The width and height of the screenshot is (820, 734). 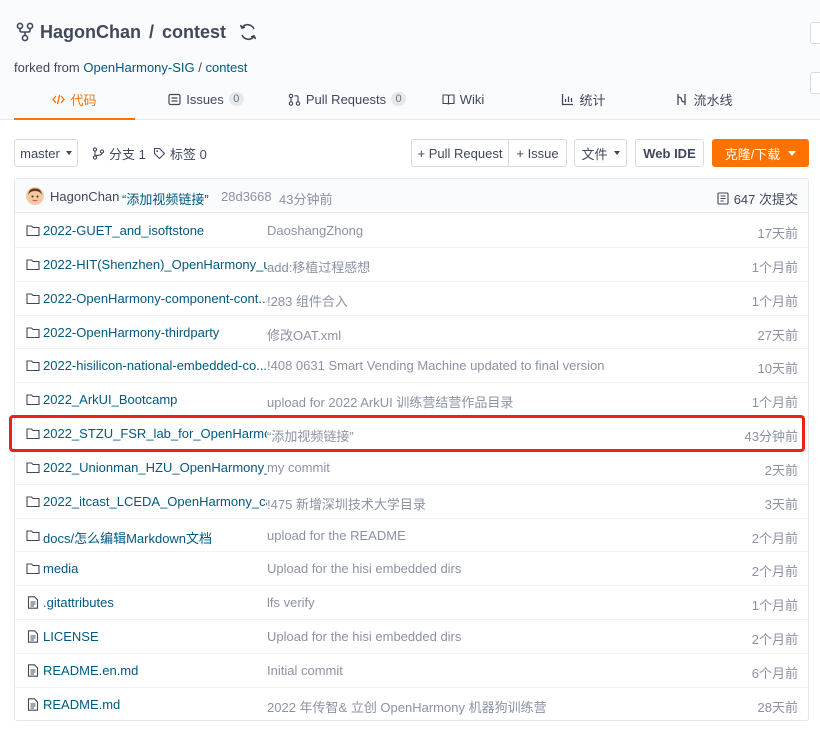 I want to click on file-name-link: README.en.md, so click(x=155, y=670).